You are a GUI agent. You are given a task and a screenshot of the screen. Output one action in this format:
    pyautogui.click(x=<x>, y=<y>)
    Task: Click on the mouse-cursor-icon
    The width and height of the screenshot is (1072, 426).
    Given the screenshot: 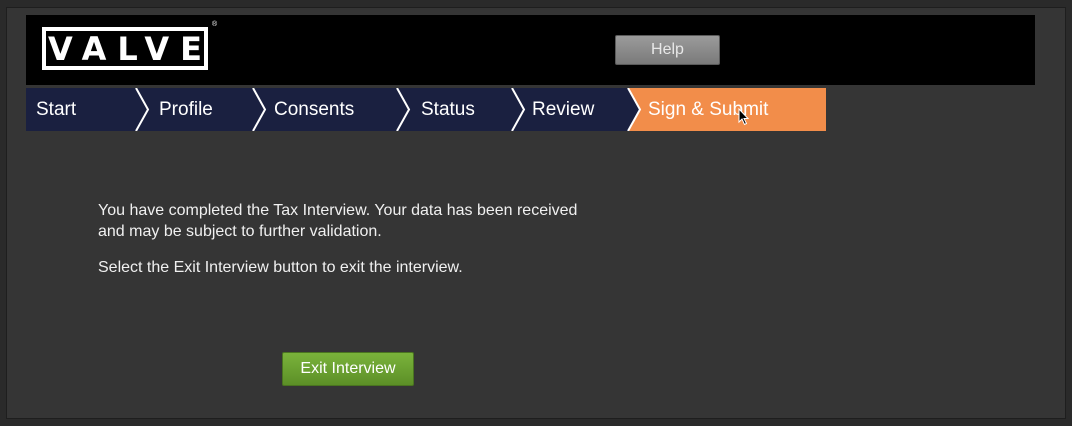 What is the action you would take?
    pyautogui.click(x=744, y=117)
    